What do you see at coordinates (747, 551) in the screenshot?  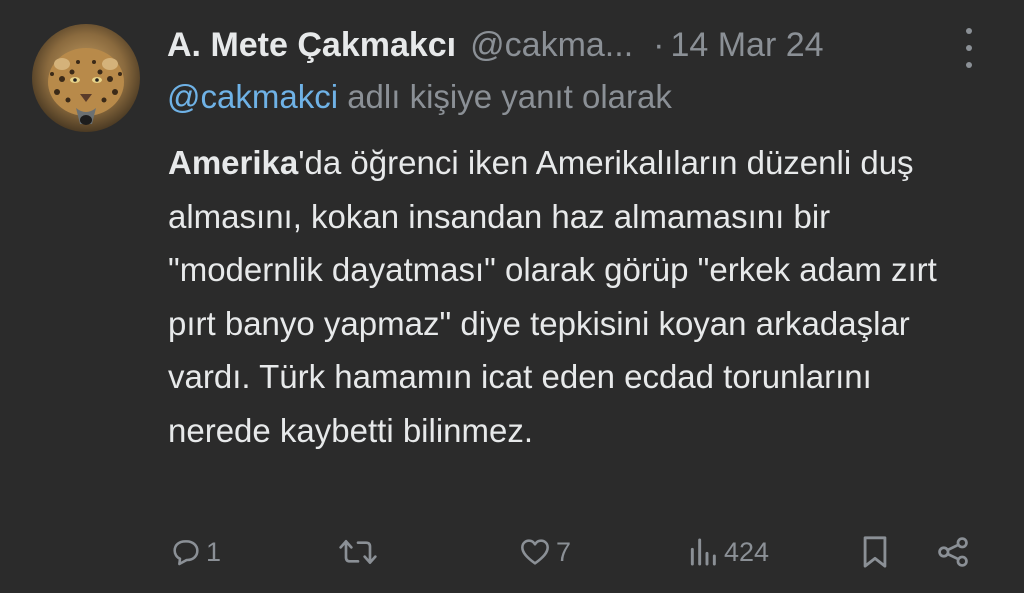 I see `view-count: 424` at bounding box center [747, 551].